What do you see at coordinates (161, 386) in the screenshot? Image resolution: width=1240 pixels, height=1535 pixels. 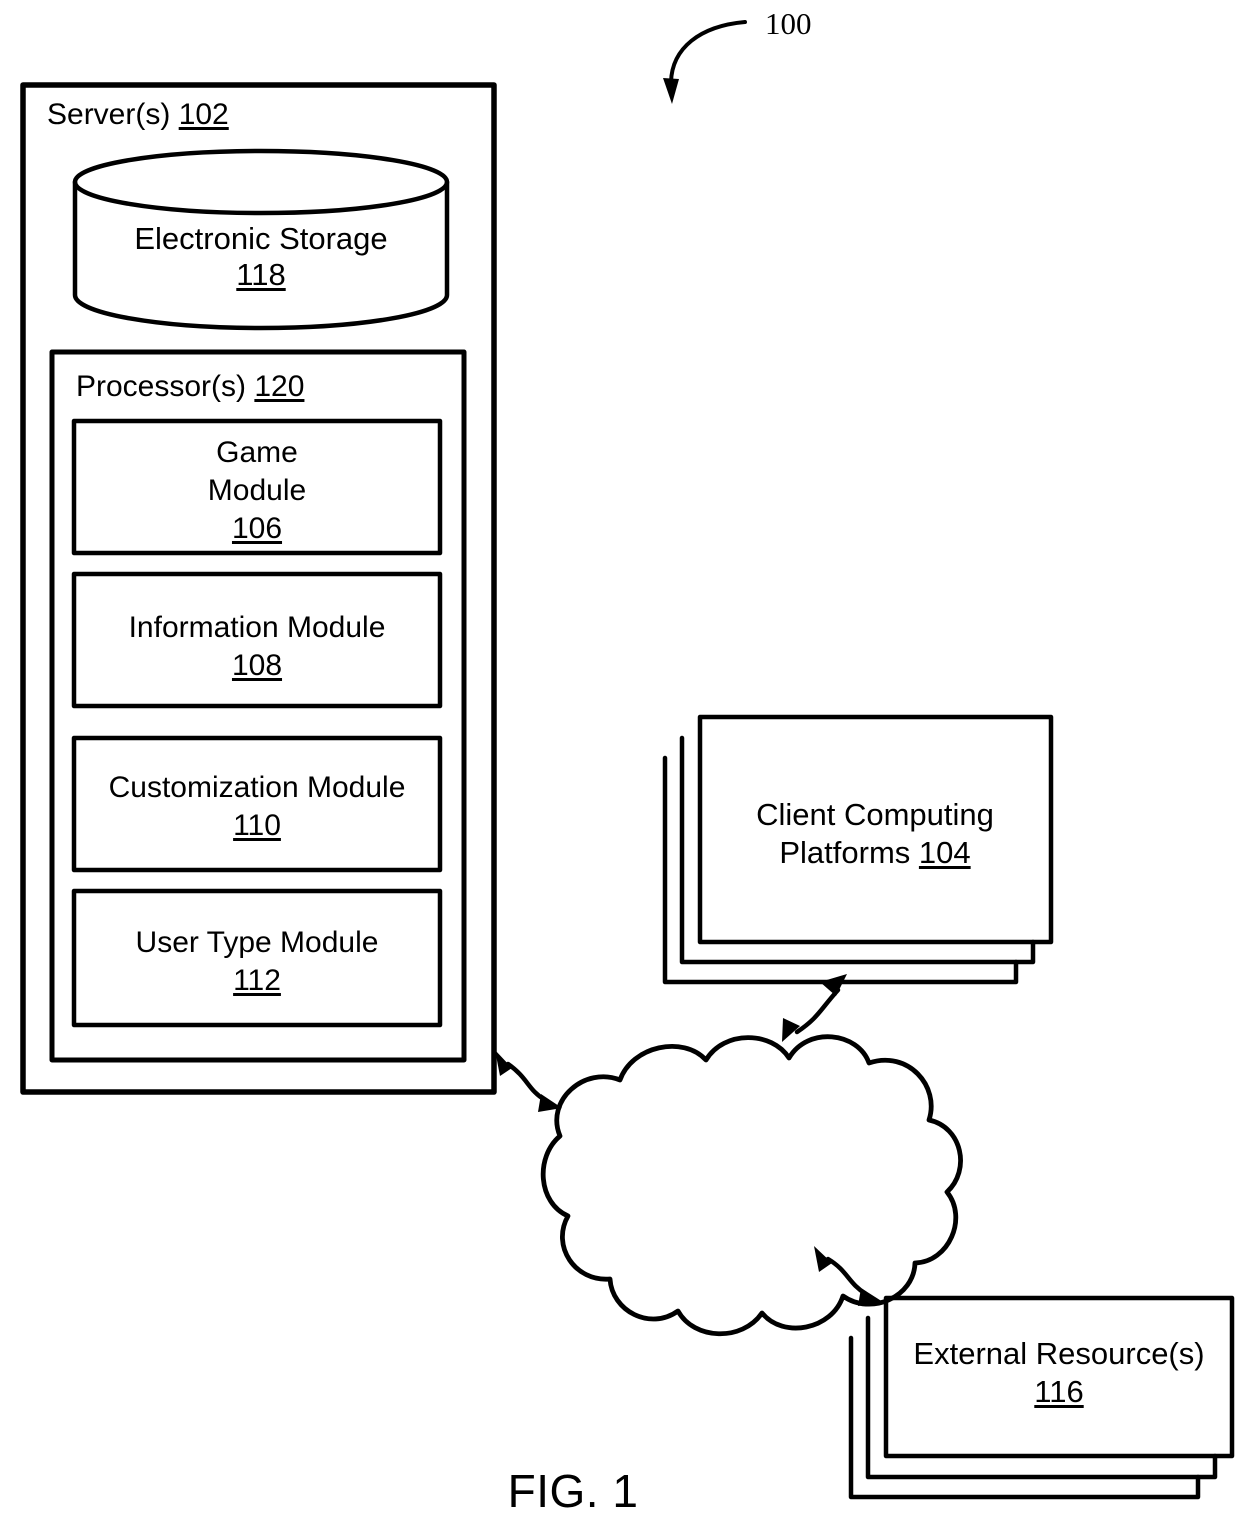 I see `processor-box-title-text: Processor(s)` at bounding box center [161, 386].